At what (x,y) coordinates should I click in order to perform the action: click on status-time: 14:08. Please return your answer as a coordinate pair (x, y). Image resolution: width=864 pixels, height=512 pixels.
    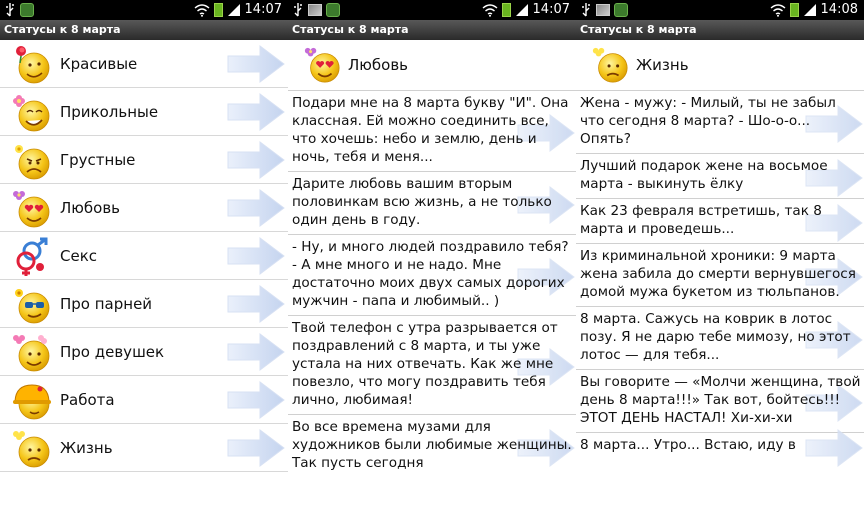
    Looking at the image, I should click on (839, 9).